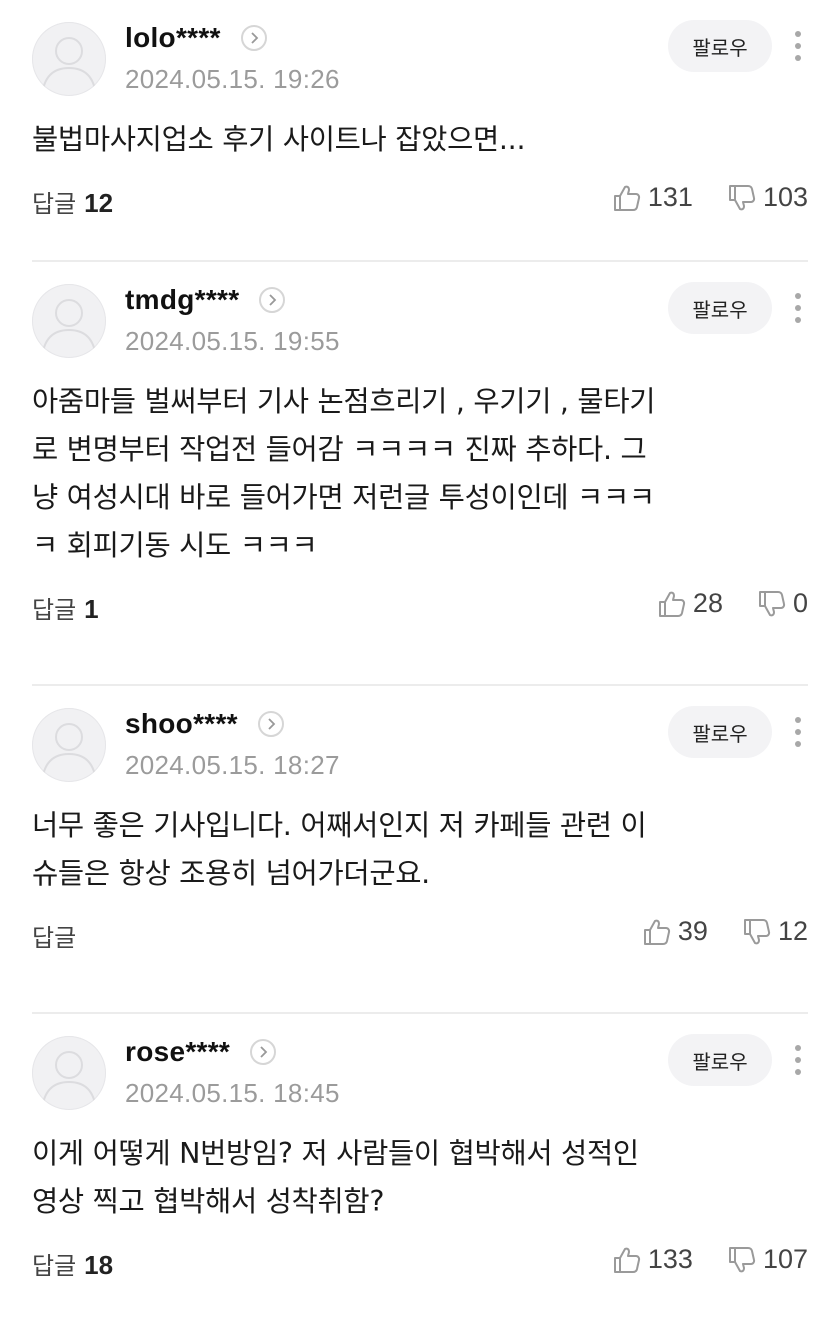 The width and height of the screenshot is (840, 1336). What do you see at coordinates (177, 1052) in the screenshot?
I see `username: rose****` at bounding box center [177, 1052].